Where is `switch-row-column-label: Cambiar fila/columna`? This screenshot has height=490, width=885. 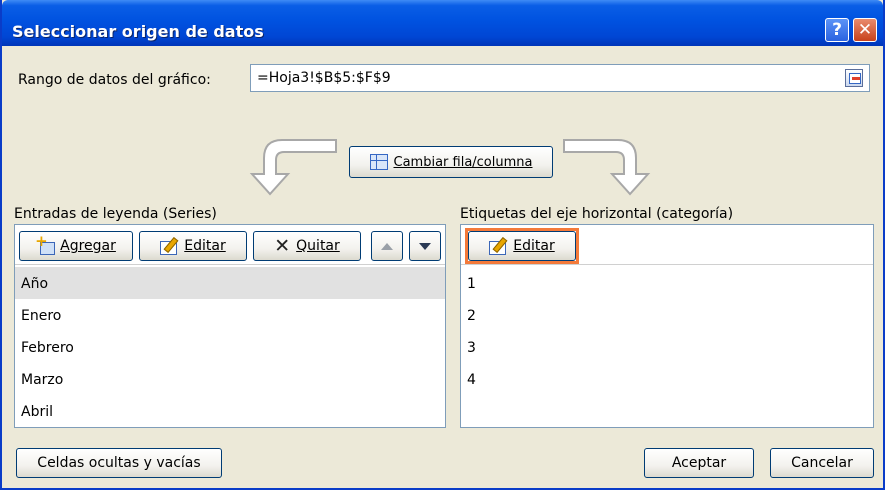
switch-row-column-label: Cambiar fila/columna is located at coordinates (463, 162).